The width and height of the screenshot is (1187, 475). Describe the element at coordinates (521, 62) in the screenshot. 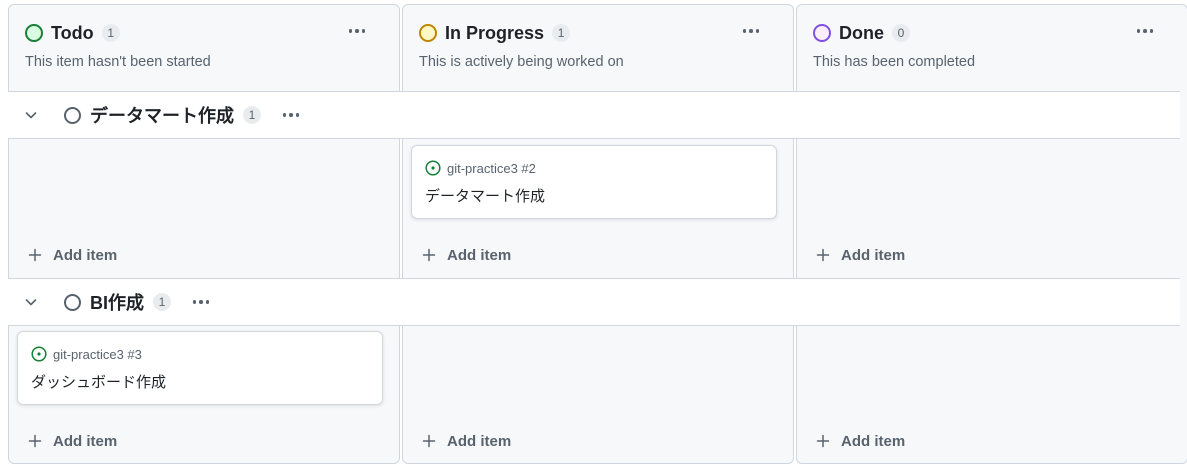

I see `column-description: This is actively being worked on` at that location.